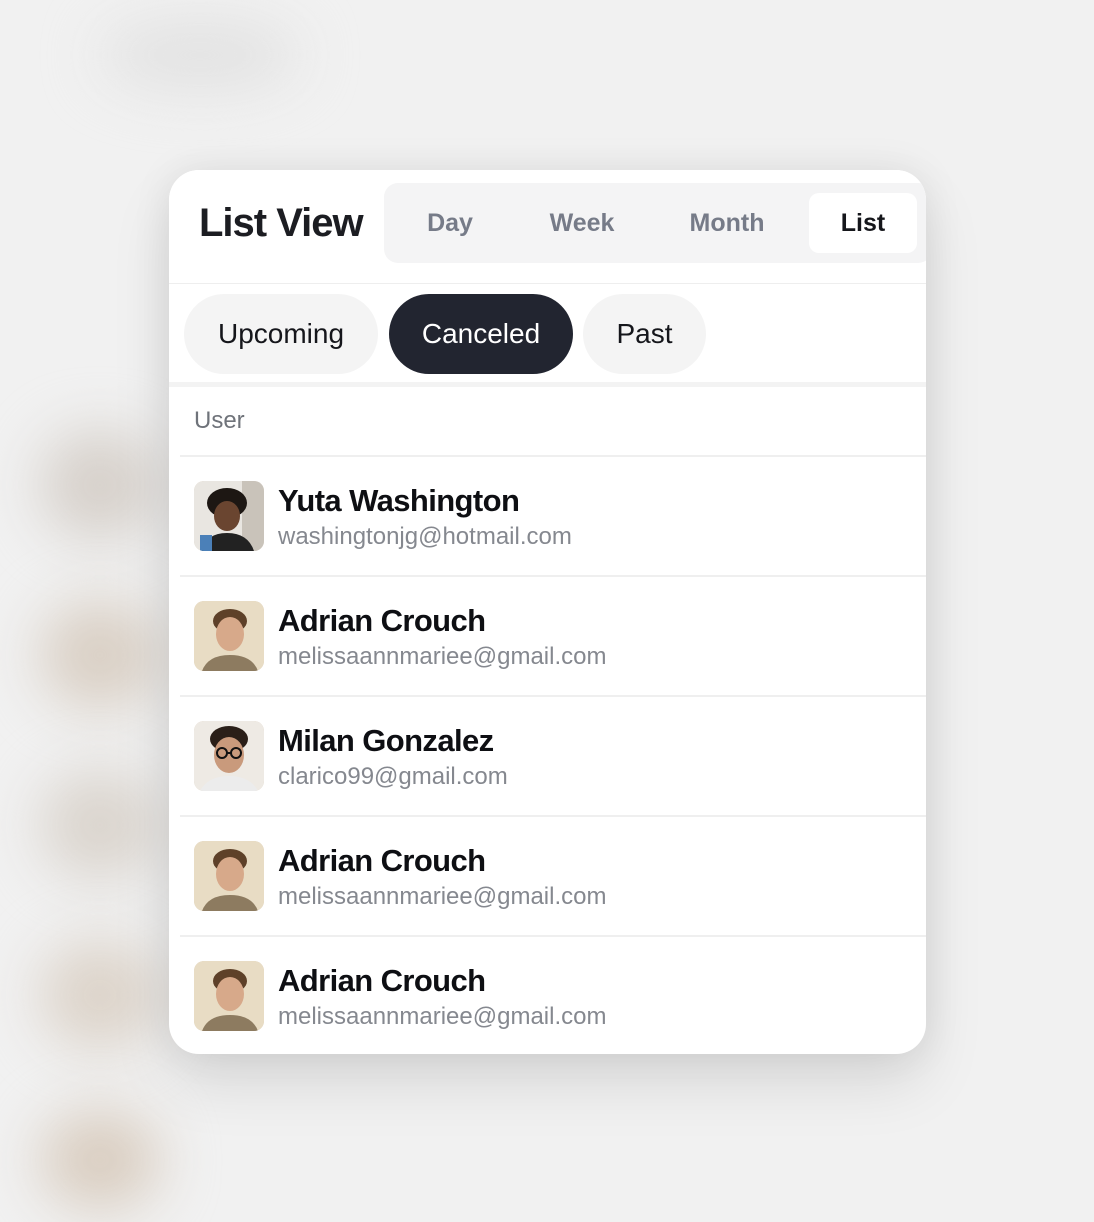 This screenshot has width=1094, height=1222. What do you see at coordinates (386, 740) in the screenshot?
I see `user-name: Milan Gonzalez` at bounding box center [386, 740].